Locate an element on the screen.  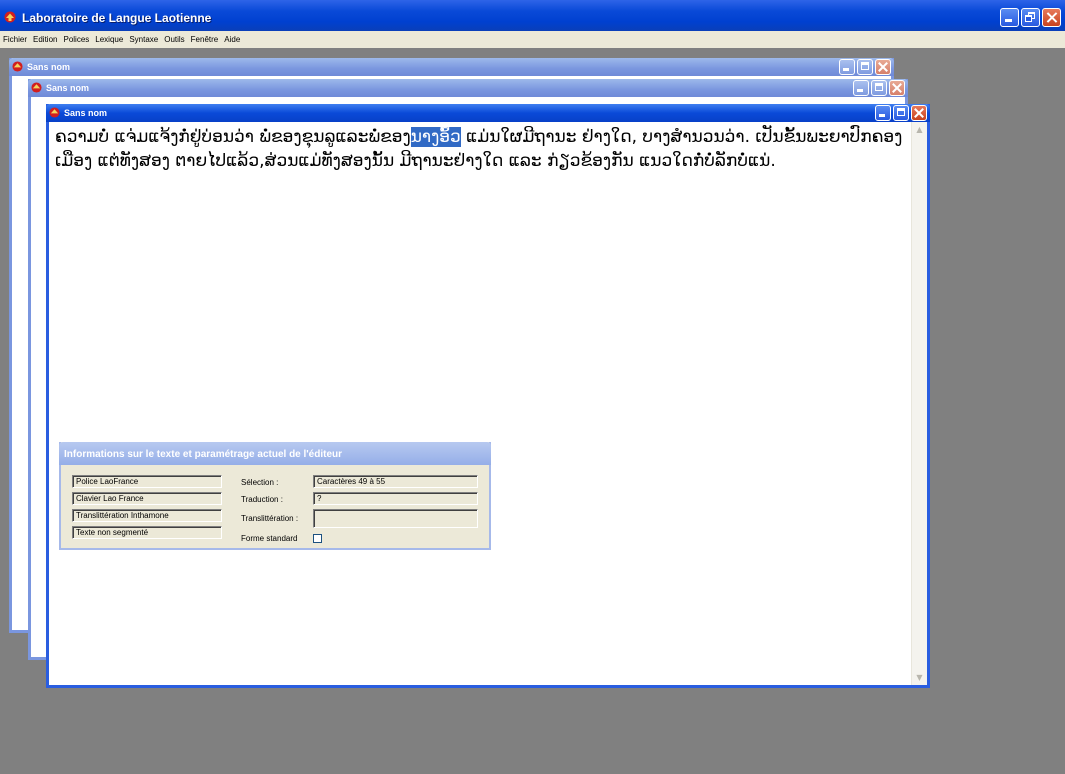
scroll-up-icon: ▲ is located at coordinates (919, 129).